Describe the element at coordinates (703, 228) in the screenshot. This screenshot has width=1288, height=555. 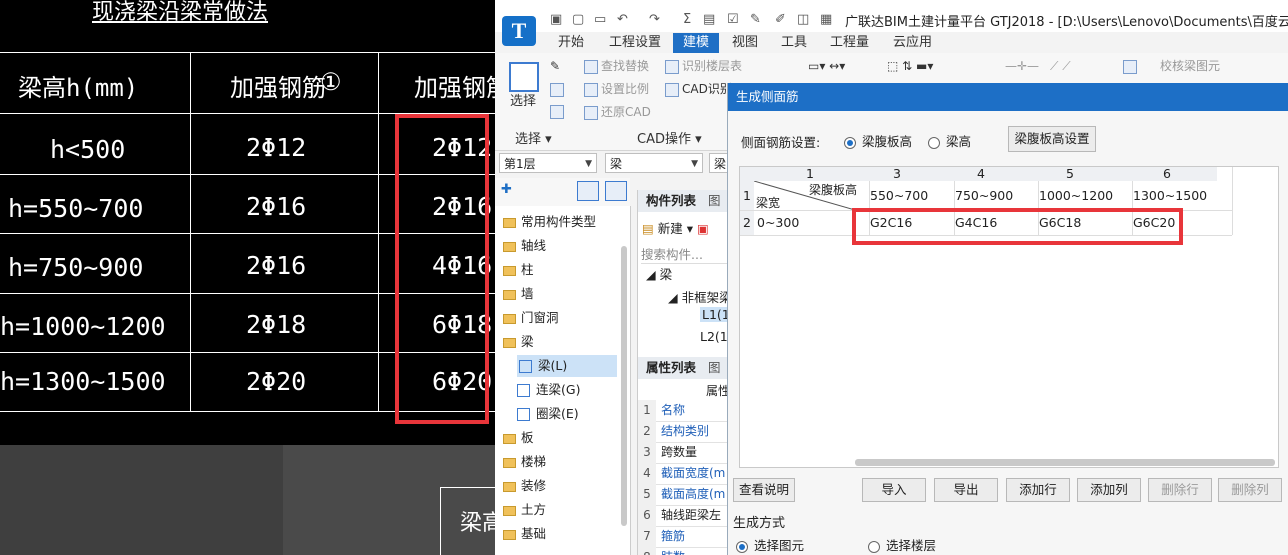
I see `delete-icon: ▣` at that location.